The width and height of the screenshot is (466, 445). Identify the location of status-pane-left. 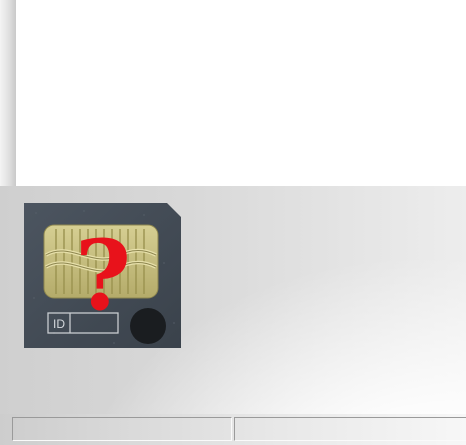
(122, 429).